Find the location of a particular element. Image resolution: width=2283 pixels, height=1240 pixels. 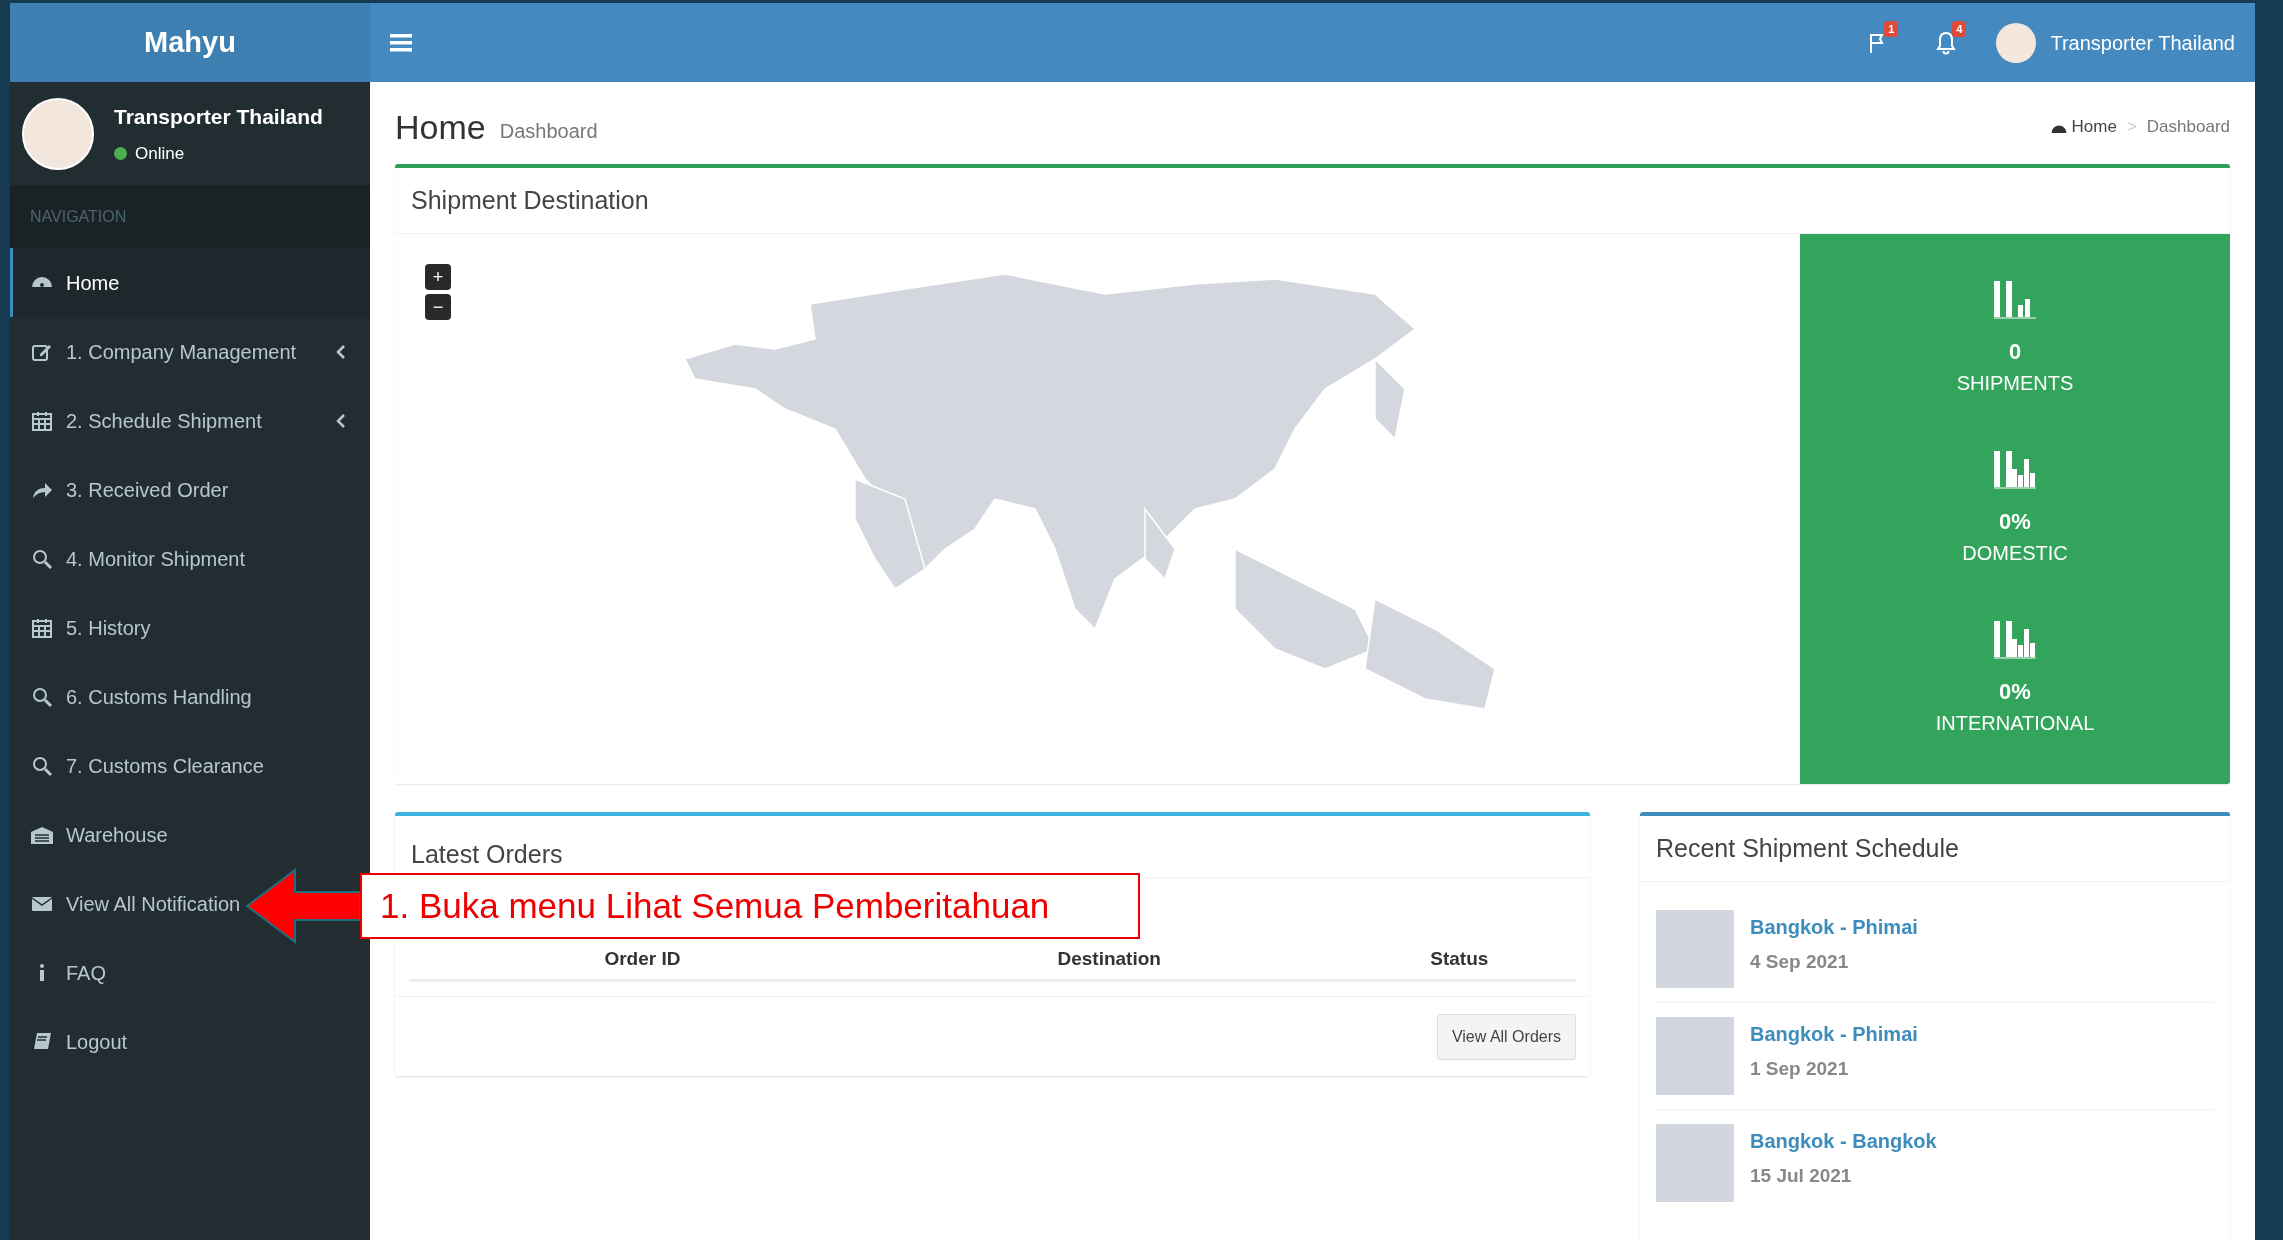

menu-item: 6. Customs Handling is located at coordinates (143, 696).